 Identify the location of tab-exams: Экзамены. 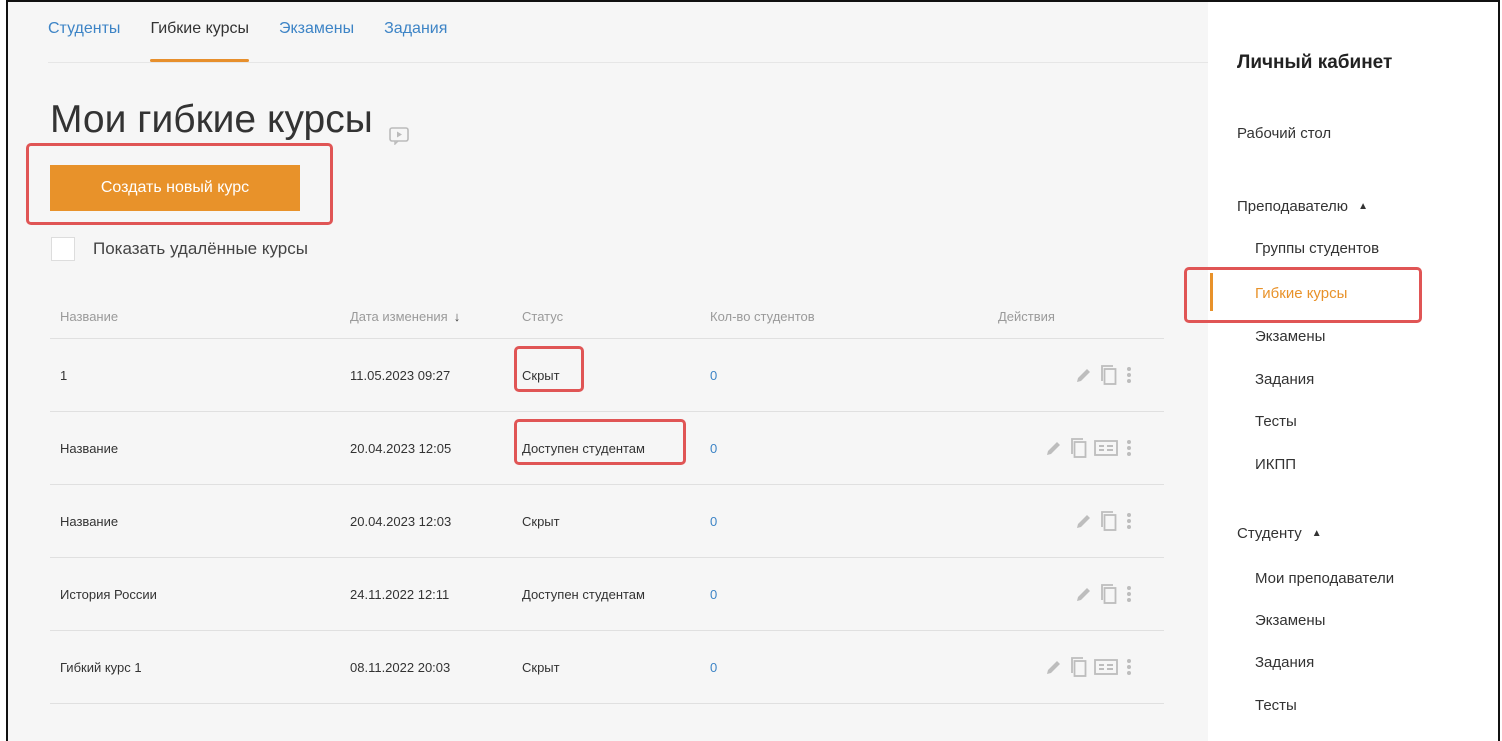
(316, 29).